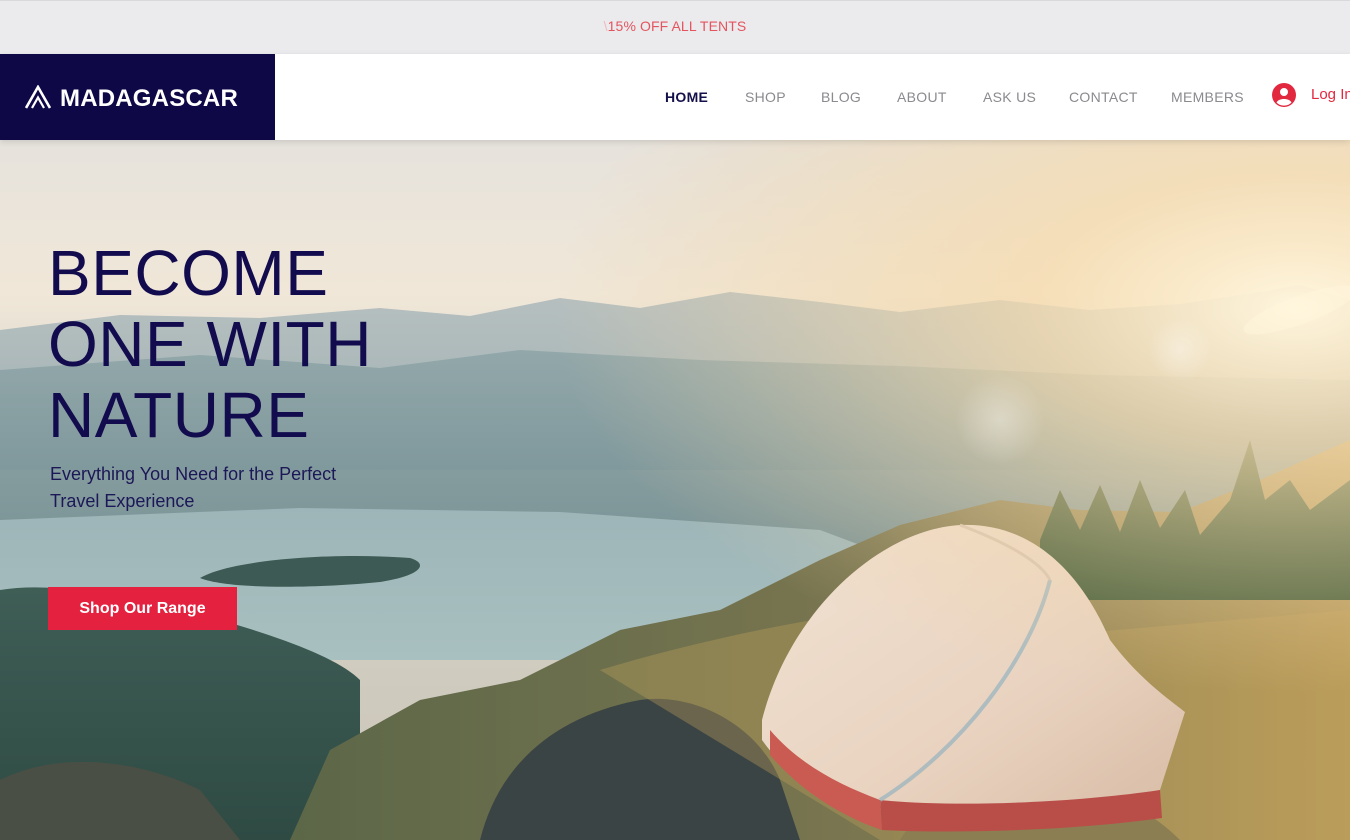 The height and width of the screenshot is (840, 1350). What do you see at coordinates (149, 98) in the screenshot?
I see `brand-name: MADAGASCAR` at bounding box center [149, 98].